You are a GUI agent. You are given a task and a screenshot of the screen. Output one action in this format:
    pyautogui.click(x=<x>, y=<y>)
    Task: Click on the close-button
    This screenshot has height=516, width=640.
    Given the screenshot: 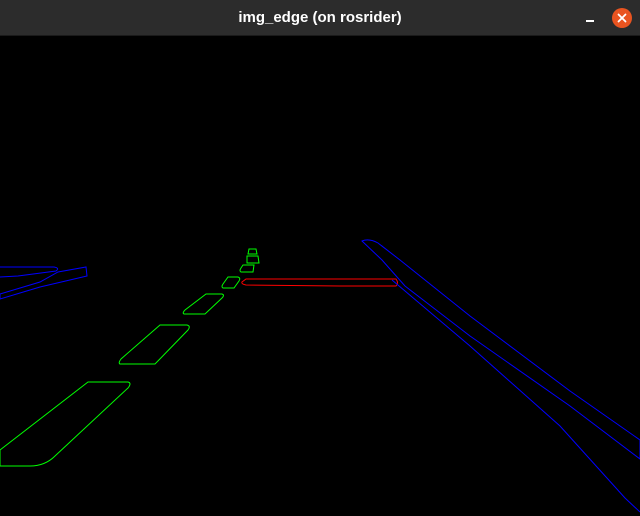 What is the action you would take?
    pyautogui.click(x=622, y=18)
    